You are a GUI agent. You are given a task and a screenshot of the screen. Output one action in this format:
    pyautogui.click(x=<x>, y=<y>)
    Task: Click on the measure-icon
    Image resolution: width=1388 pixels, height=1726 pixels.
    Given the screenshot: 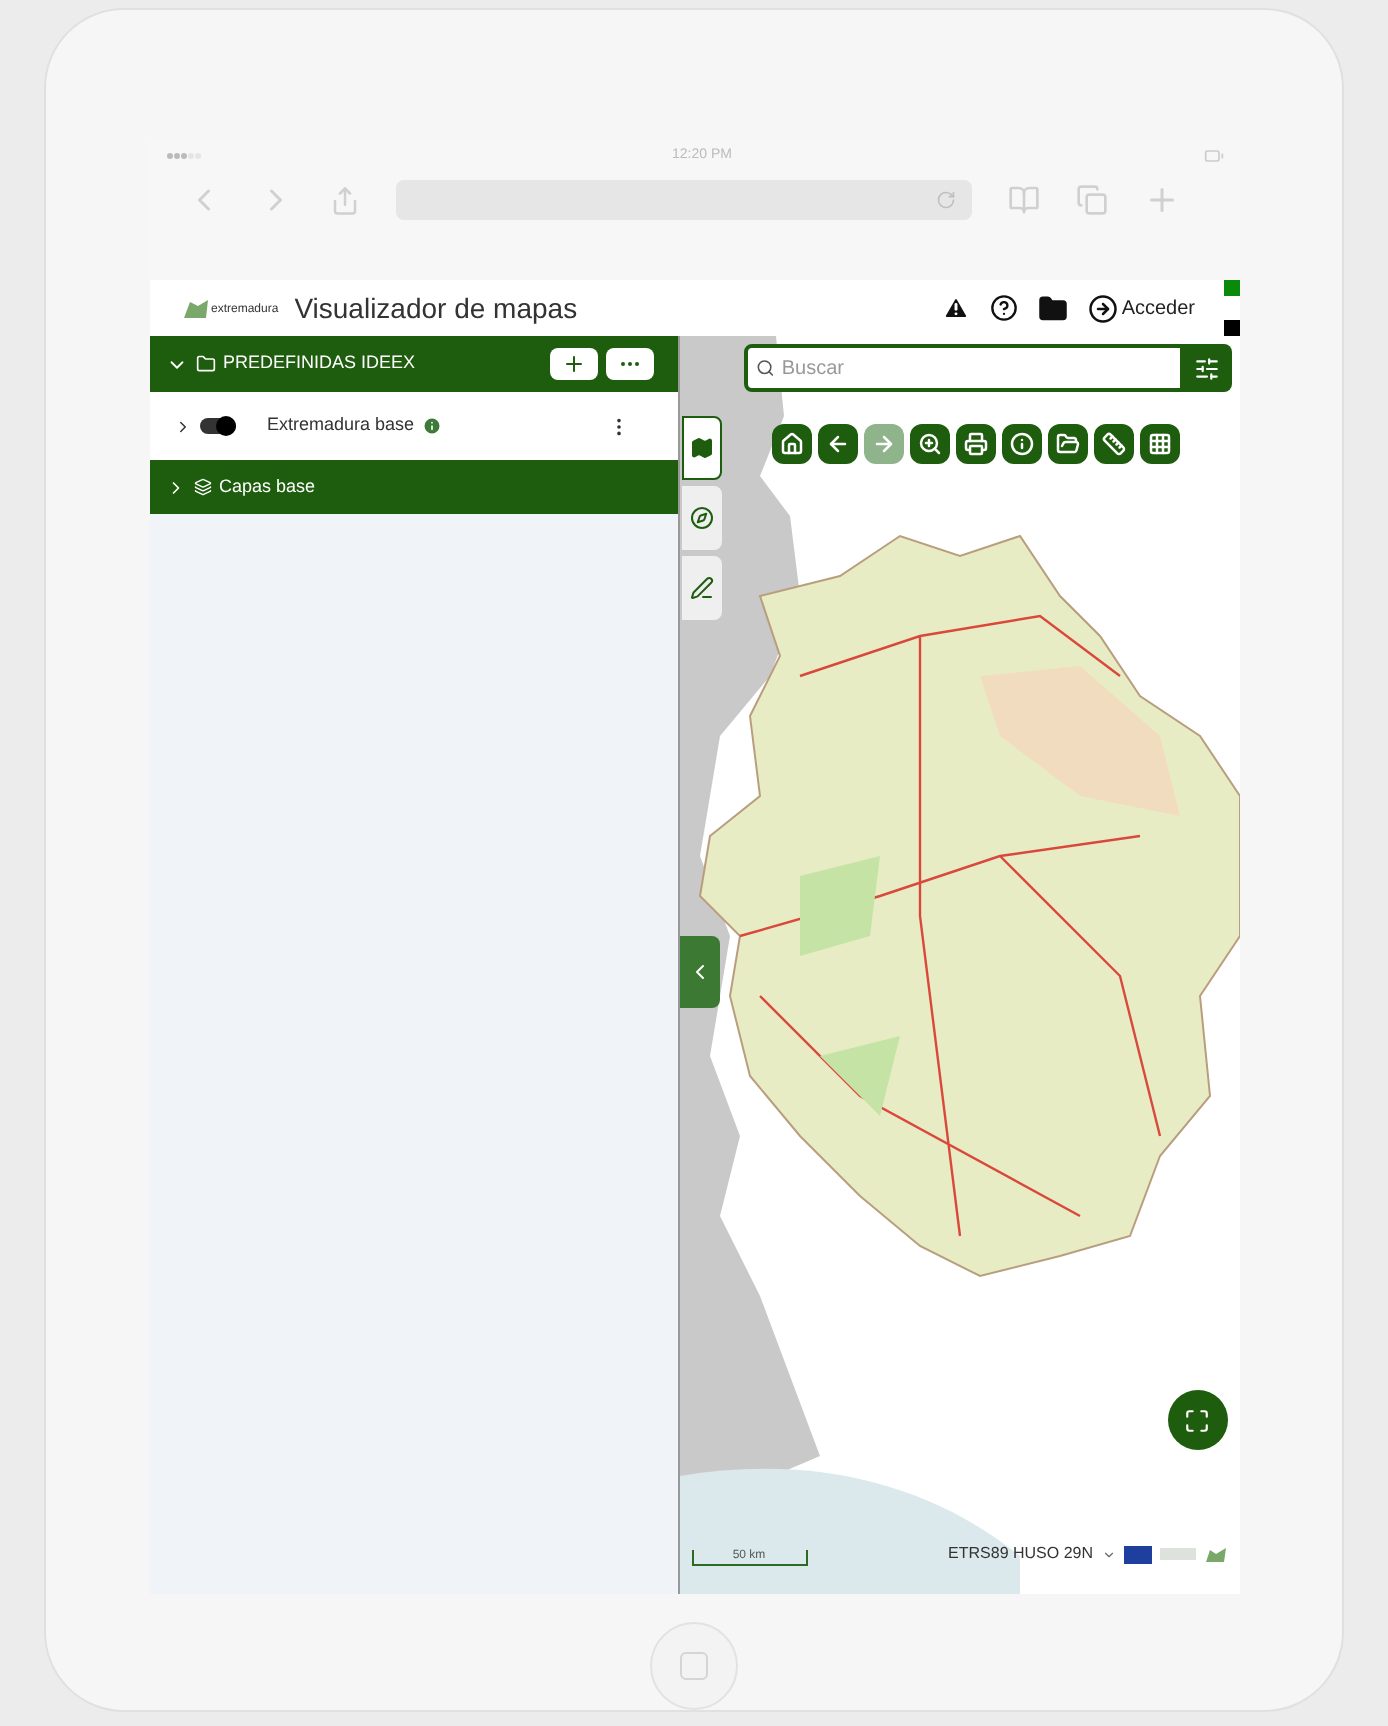 What is the action you would take?
    pyautogui.click(x=1113, y=444)
    